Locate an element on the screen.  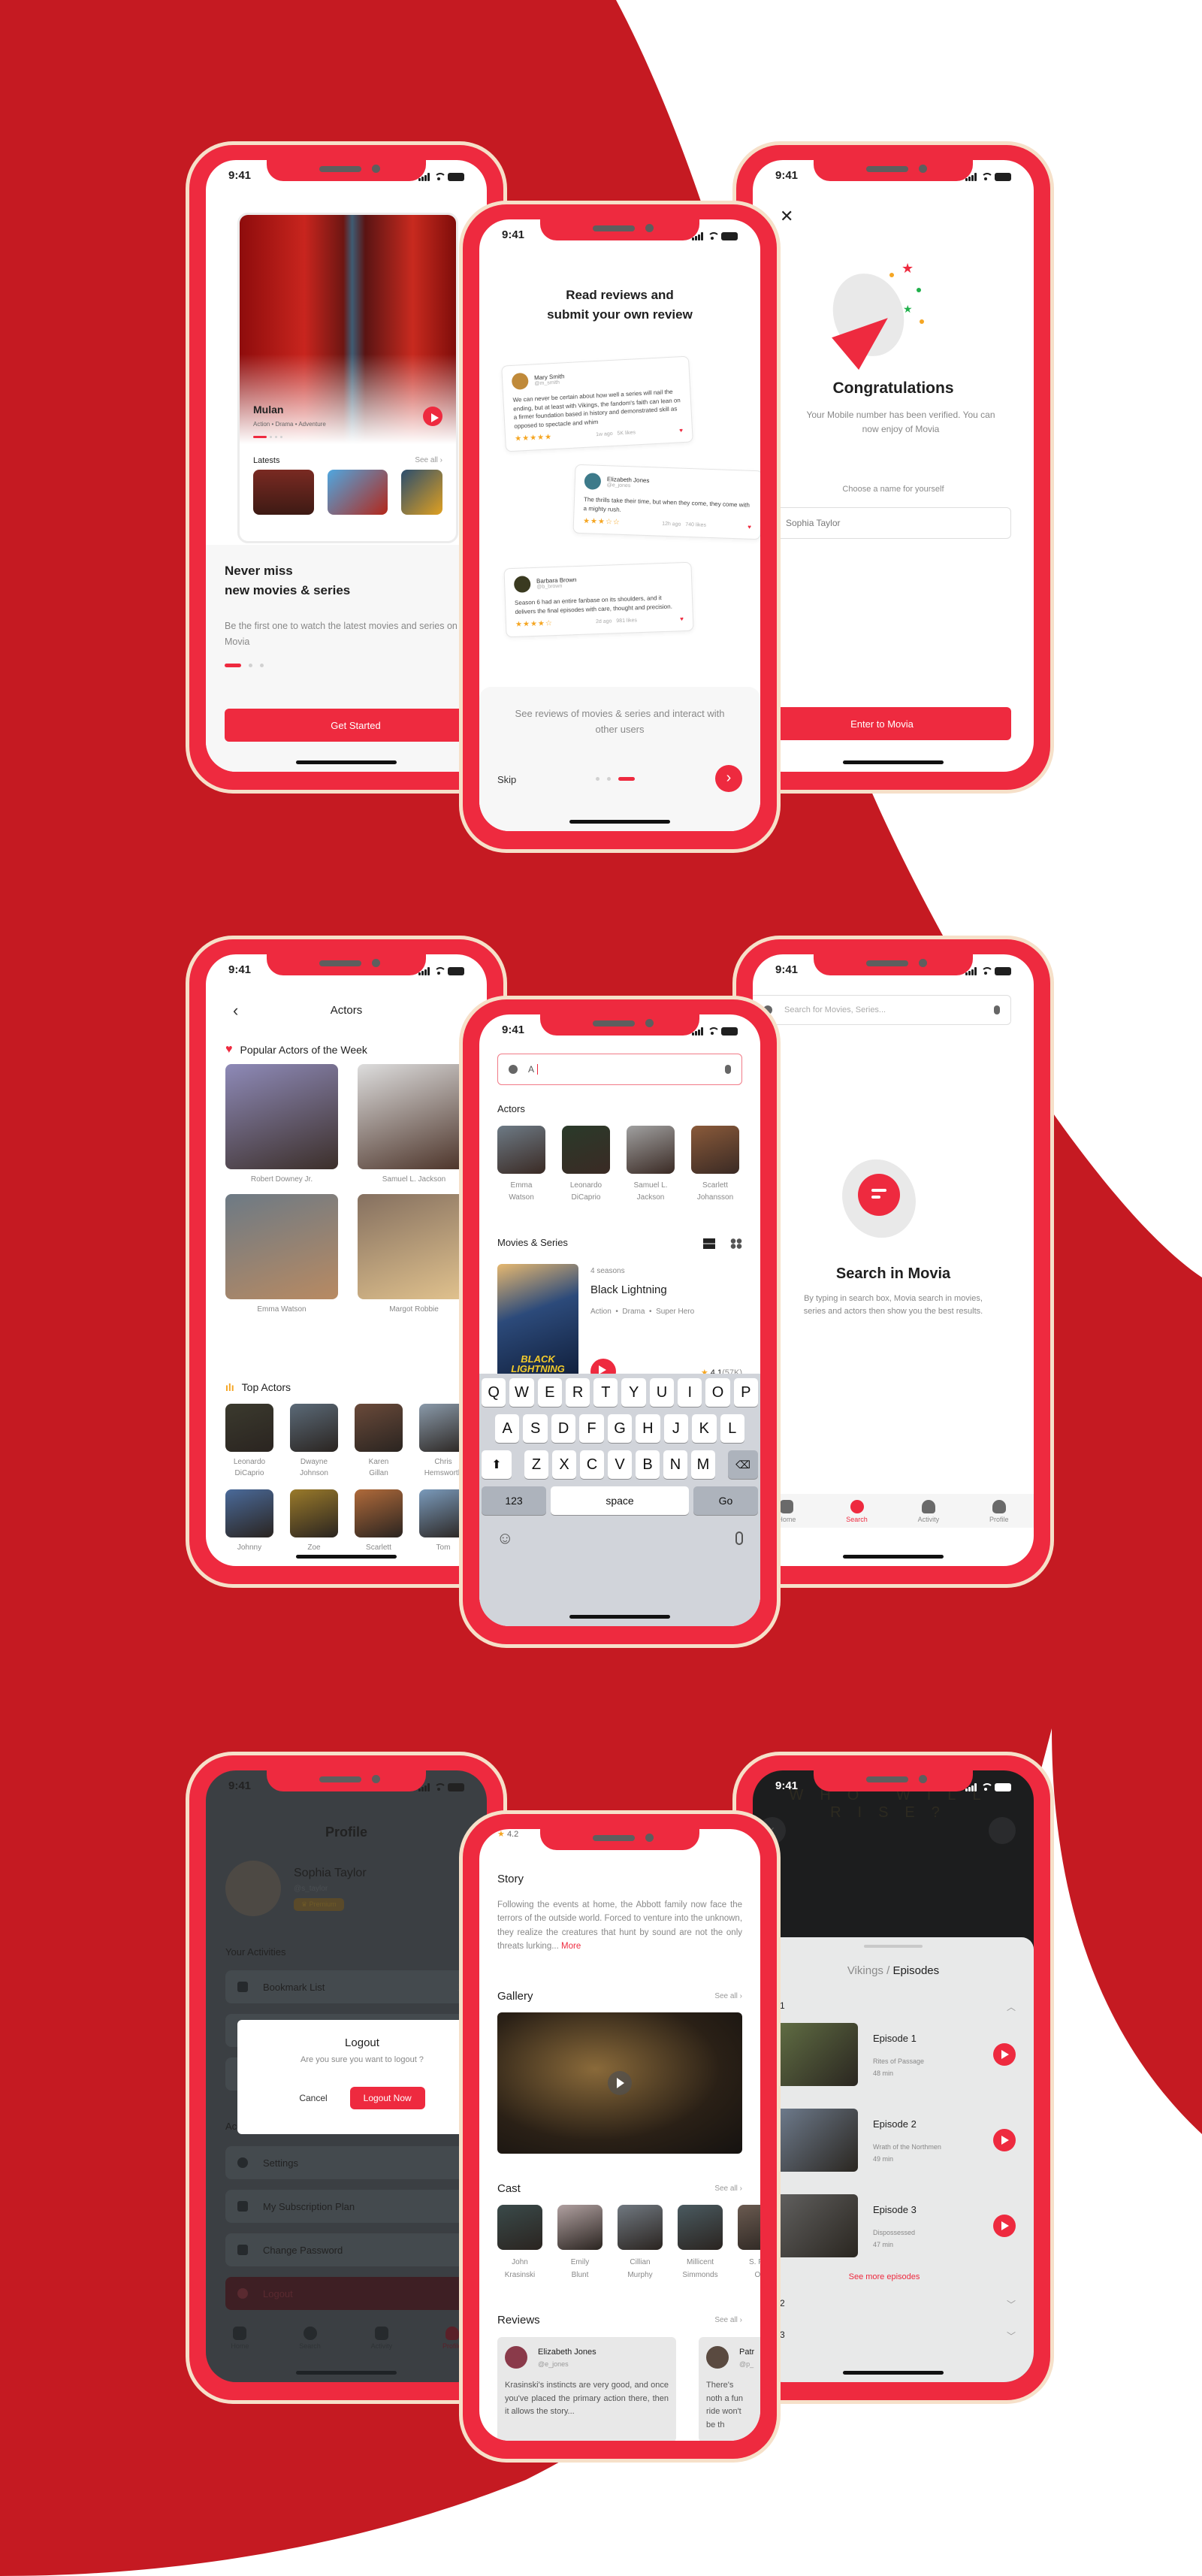
episode-item: Episode 2 Wrath of the Northmen 49 min is located at coordinates (884, 2140).